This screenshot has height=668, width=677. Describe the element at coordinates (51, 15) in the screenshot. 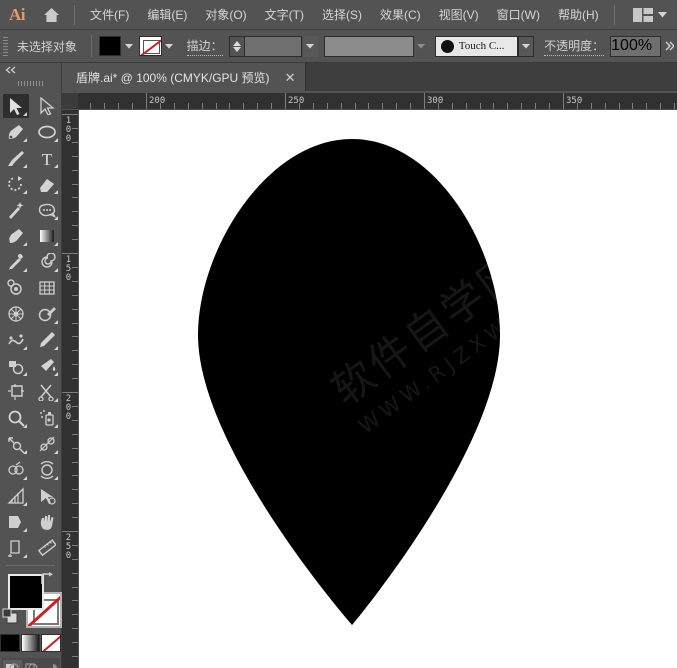

I see `home-icon` at that location.